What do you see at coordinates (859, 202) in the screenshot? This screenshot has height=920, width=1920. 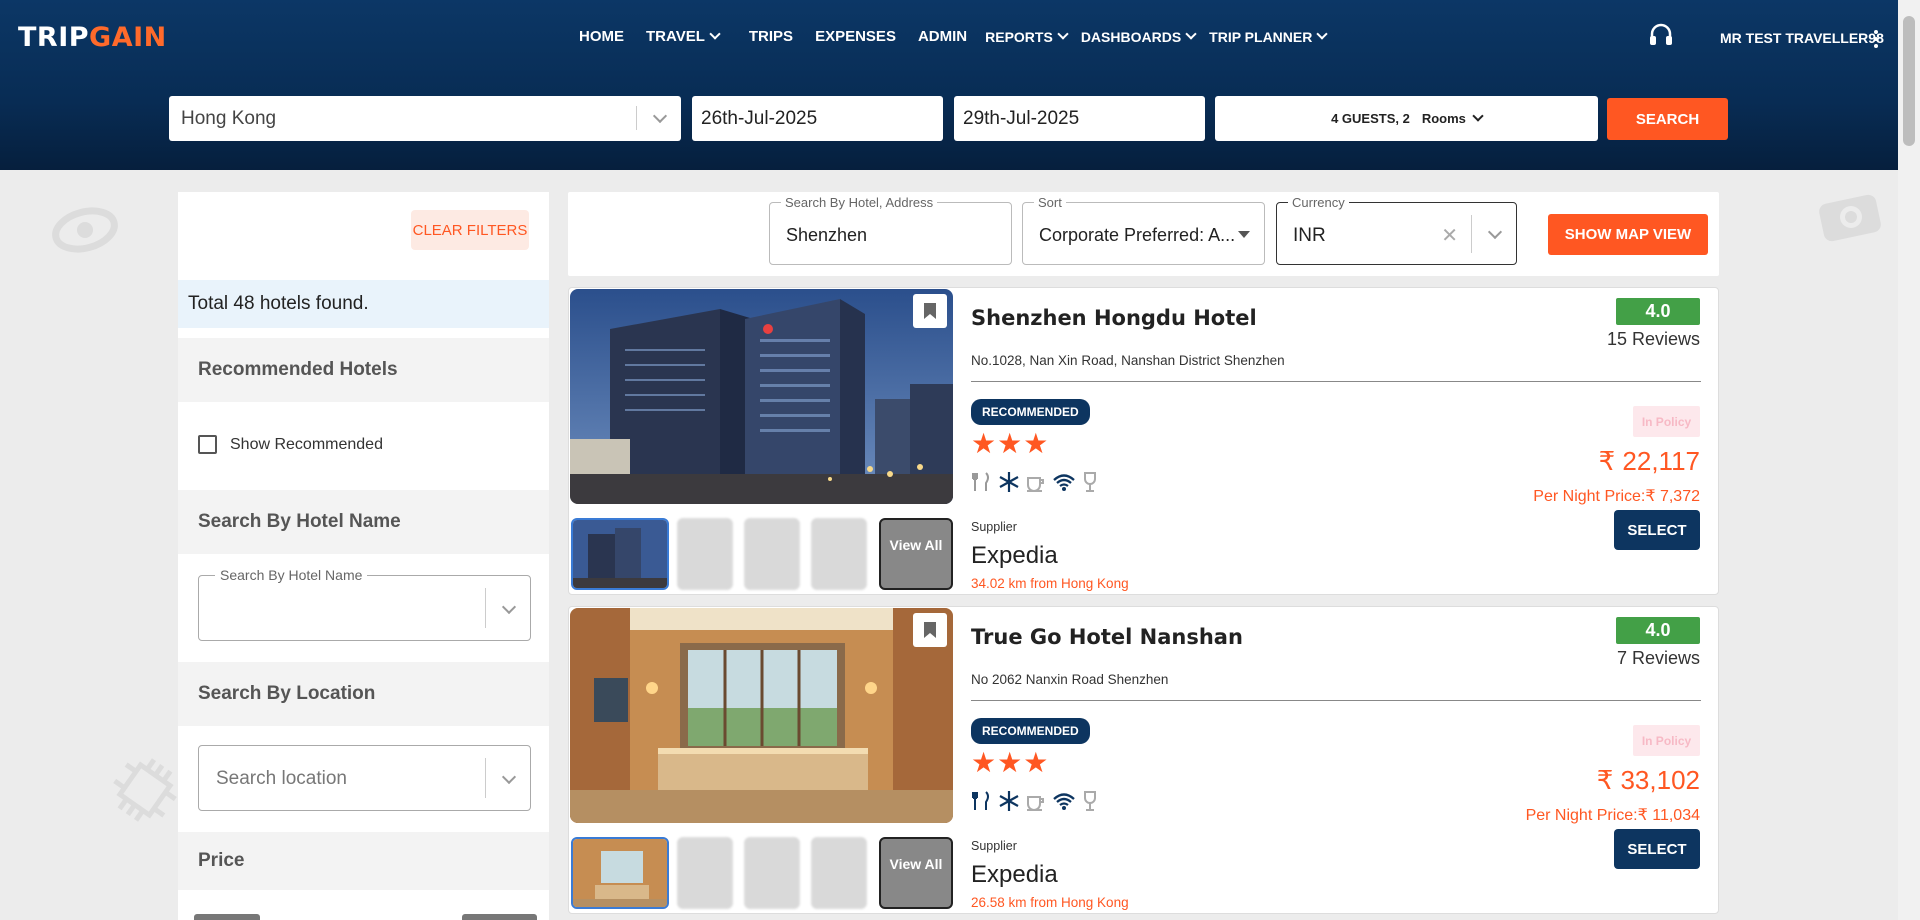 I see `hotel-address-legend: Search By Hotel, Address` at bounding box center [859, 202].